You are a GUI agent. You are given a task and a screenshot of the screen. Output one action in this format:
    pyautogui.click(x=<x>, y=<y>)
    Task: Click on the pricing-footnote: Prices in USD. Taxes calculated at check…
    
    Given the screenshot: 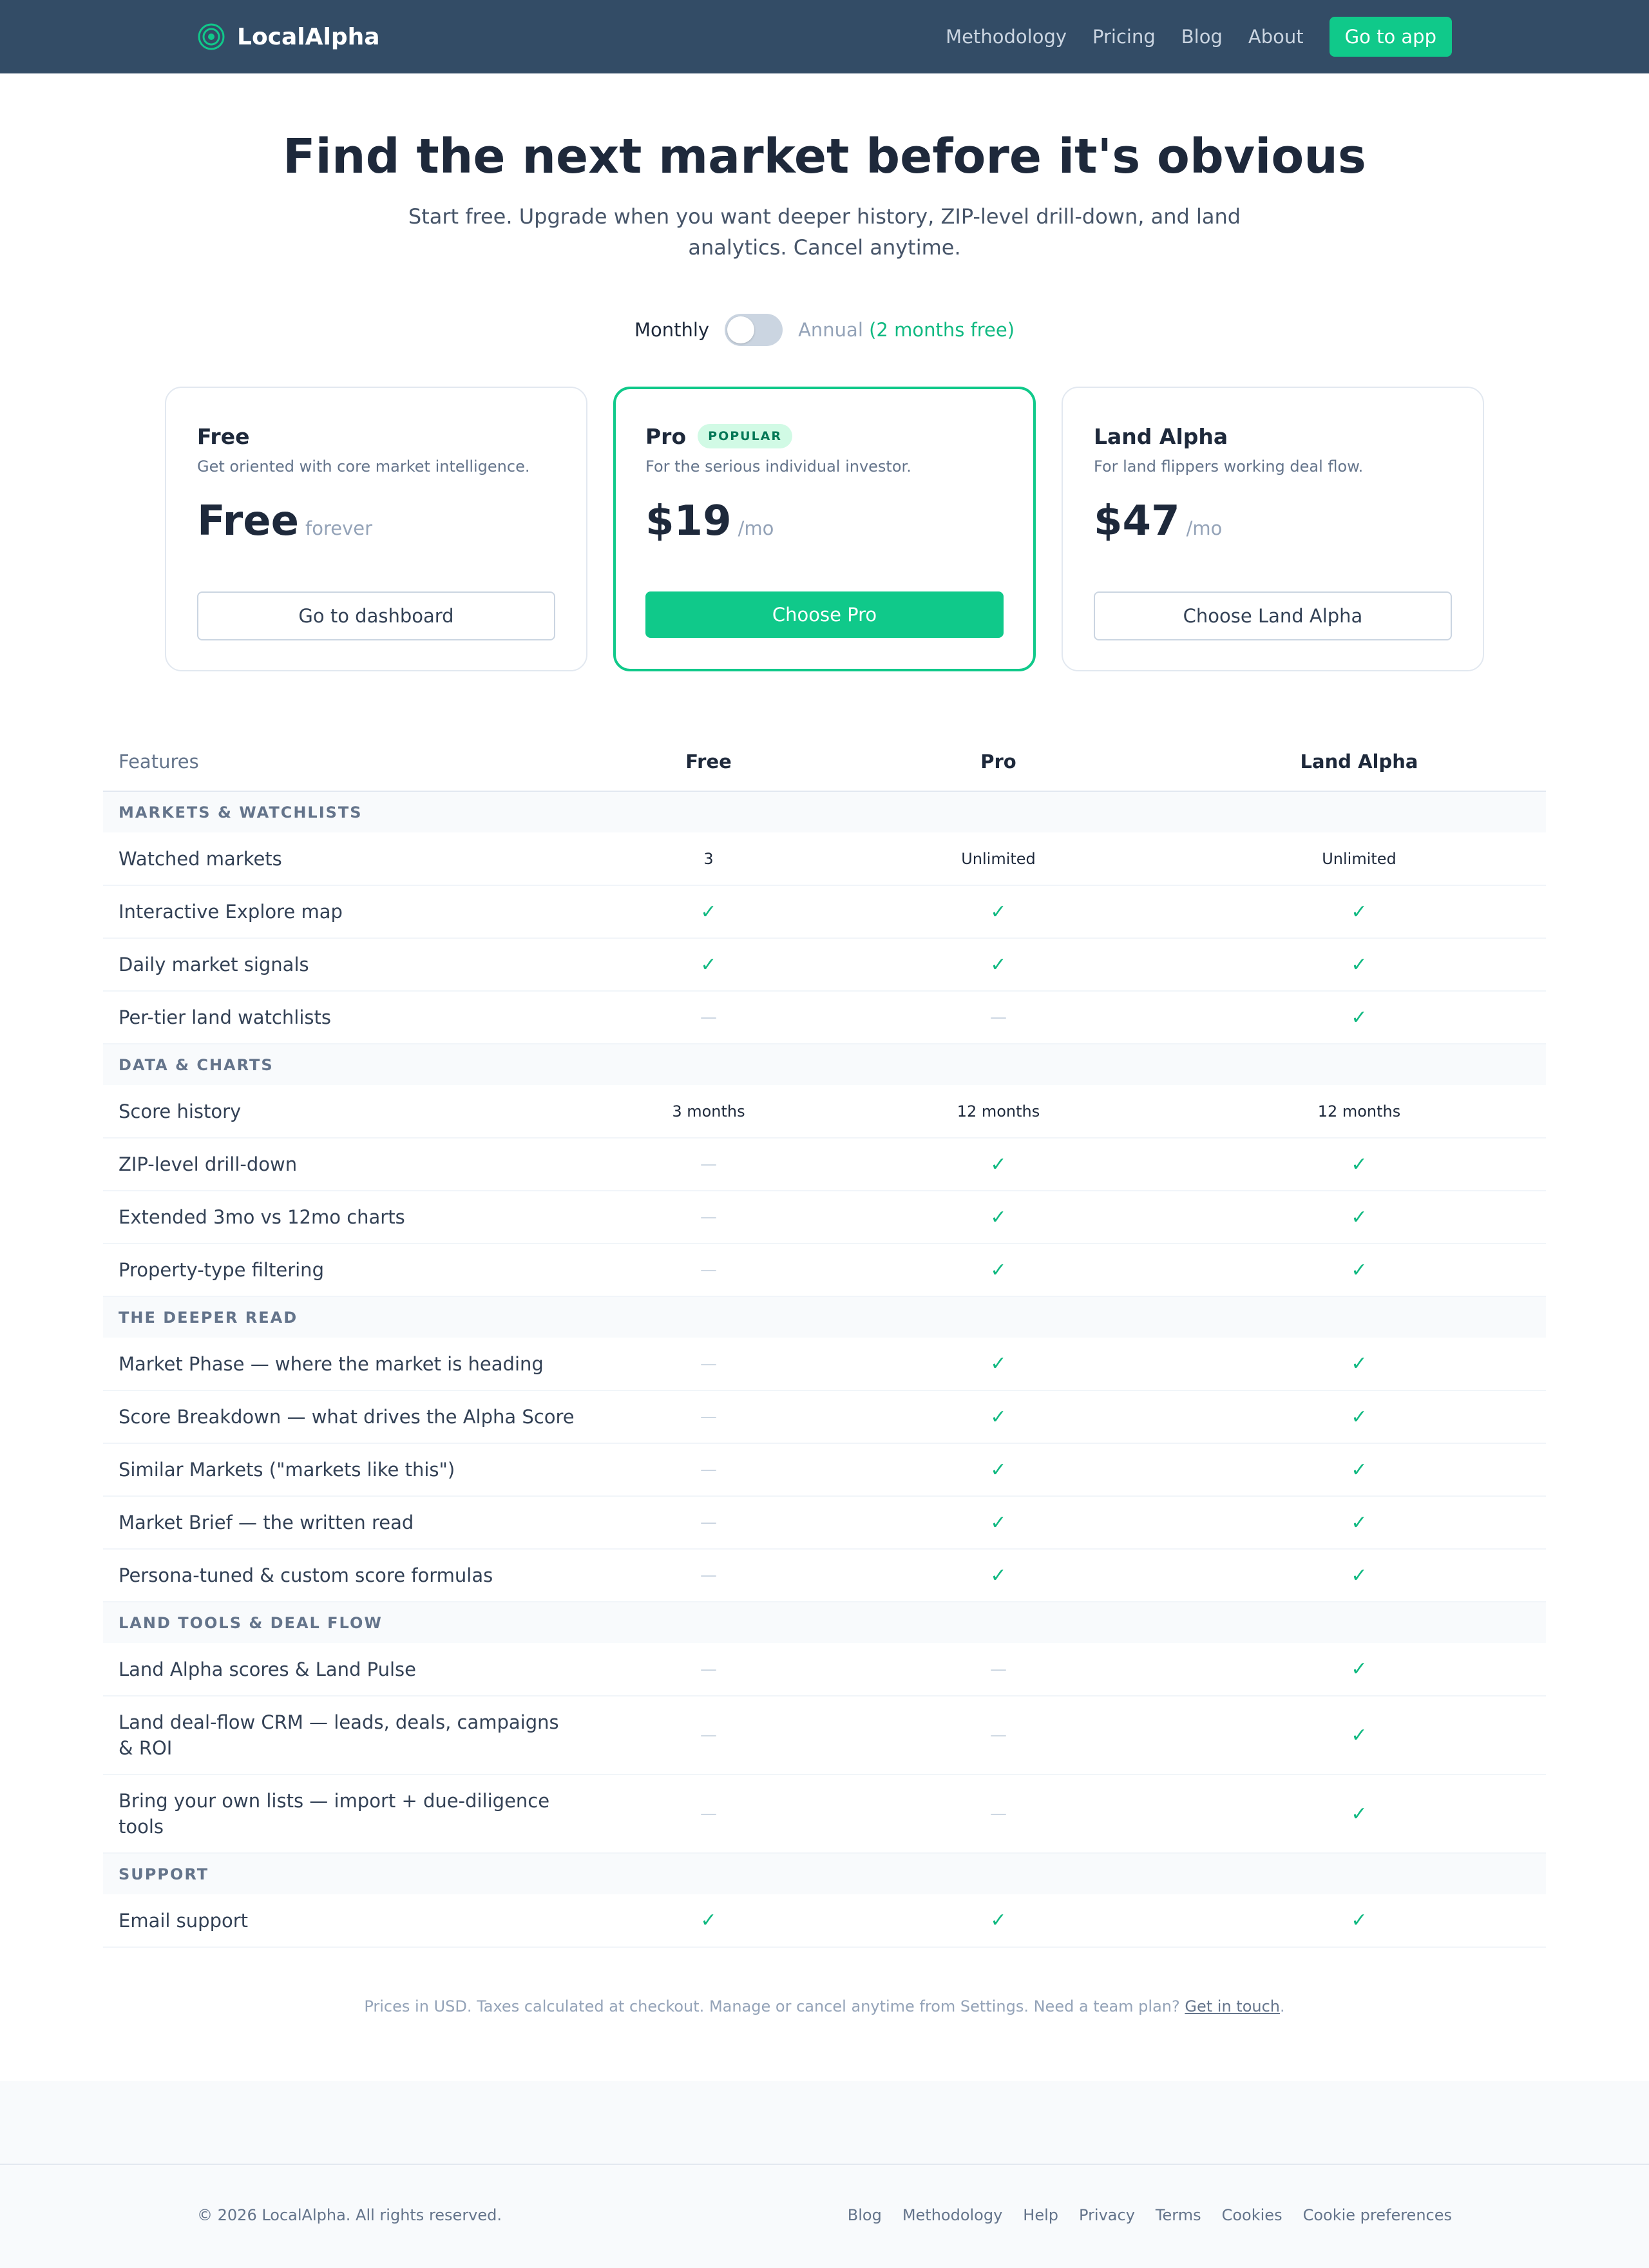 What is the action you would take?
    pyautogui.click(x=824, y=2006)
    